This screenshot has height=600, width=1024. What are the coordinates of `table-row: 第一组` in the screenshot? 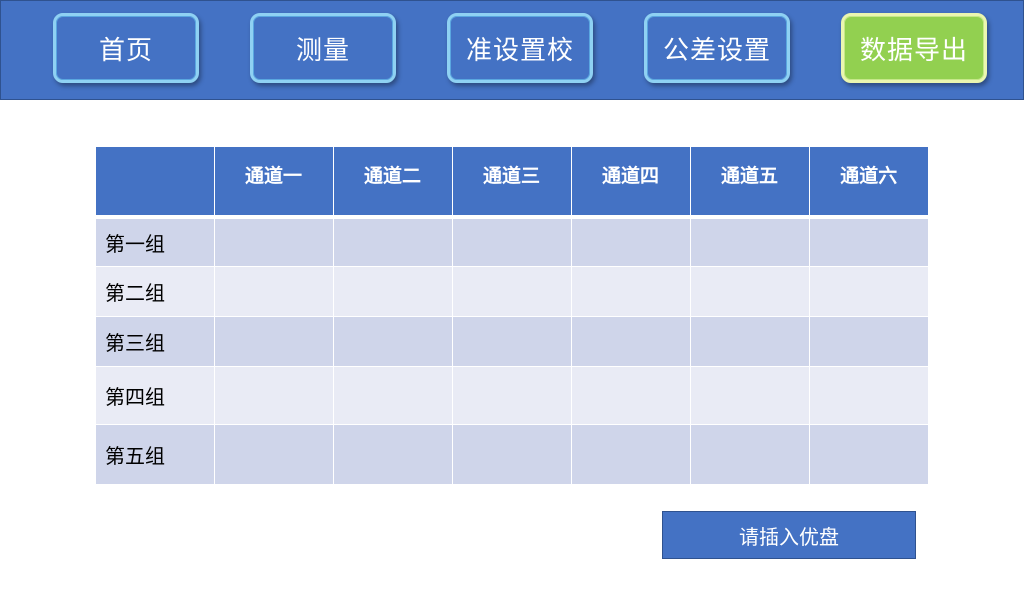 It's located at (512, 242).